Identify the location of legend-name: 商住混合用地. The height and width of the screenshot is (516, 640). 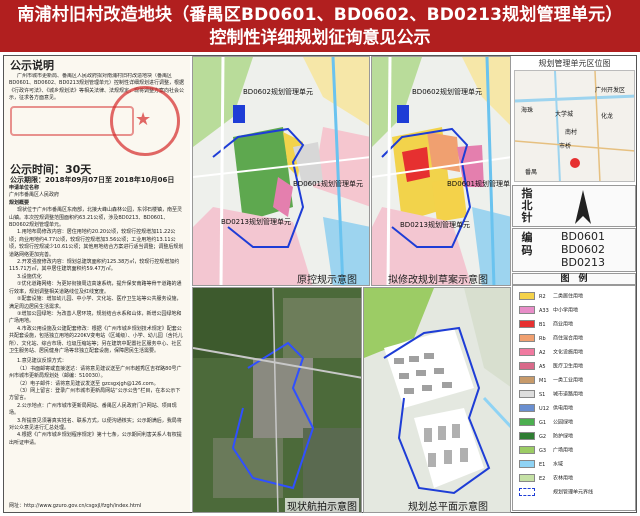
(568, 338).